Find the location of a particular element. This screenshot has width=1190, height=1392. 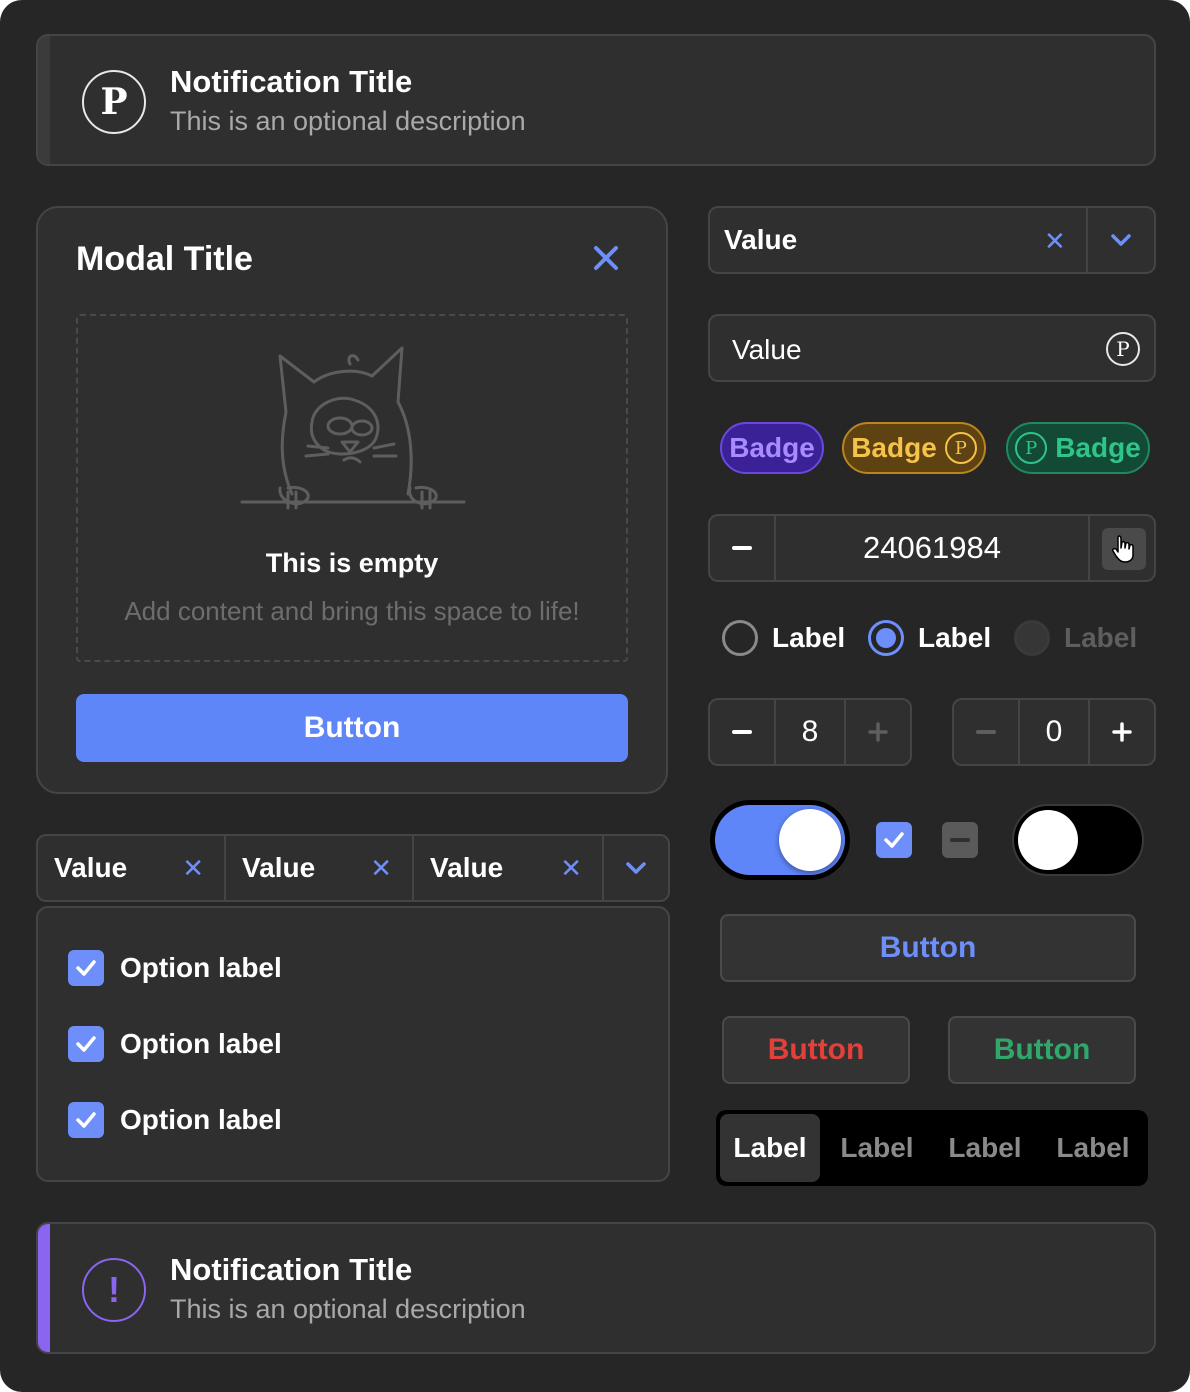

quantity-stepper: 0 is located at coordinates (1054, 732).